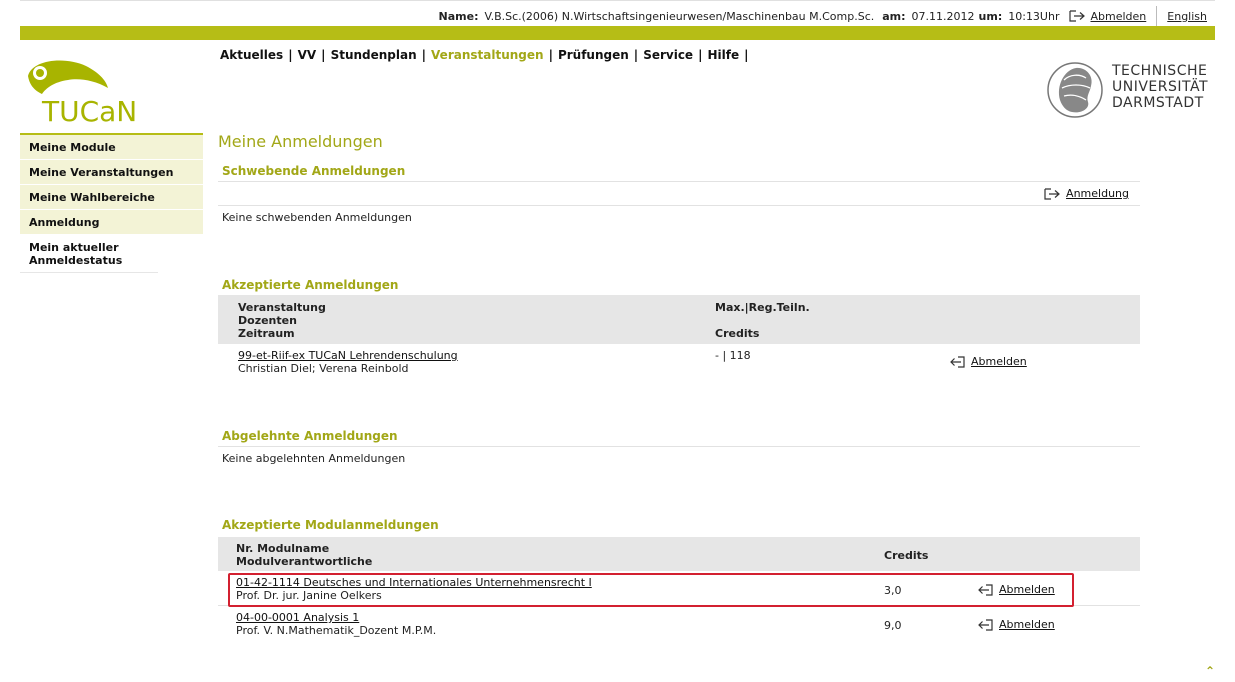  Describe the element at coordinates (251, 55) in the screenshot. I see `nav-aktuelles: Aktuelles` at that location.